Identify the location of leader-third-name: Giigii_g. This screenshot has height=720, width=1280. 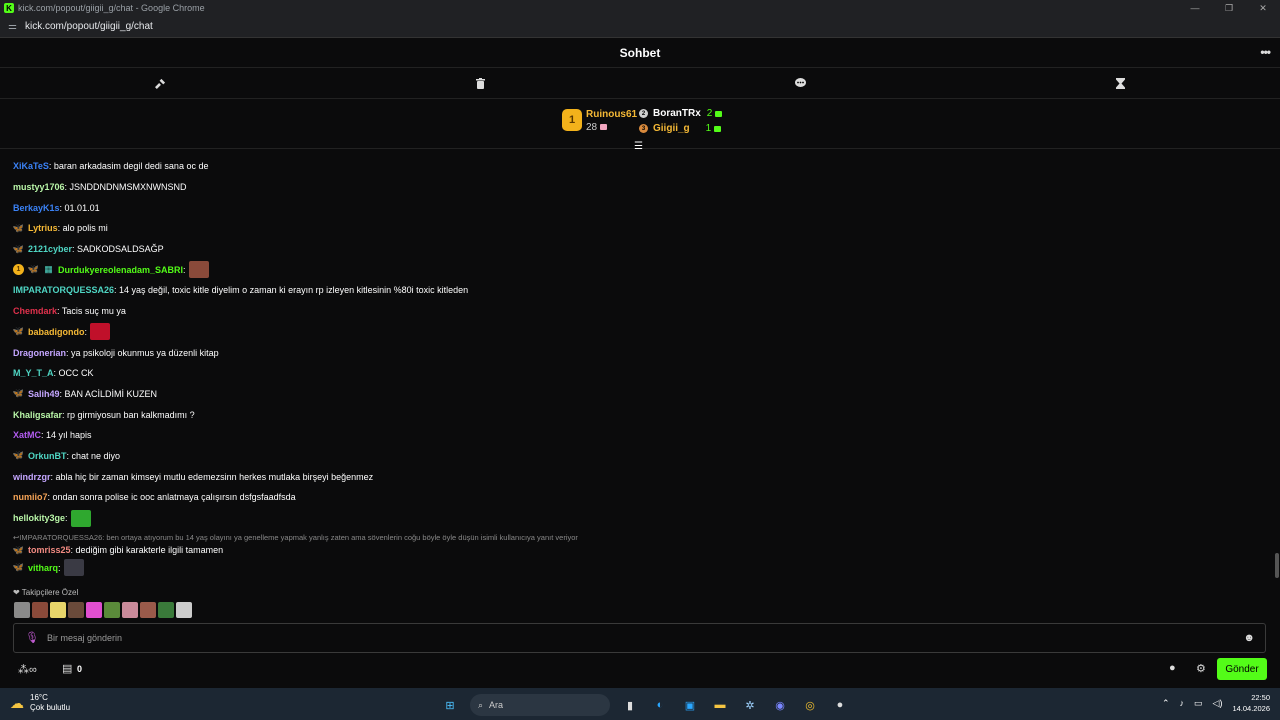
(671, 128).